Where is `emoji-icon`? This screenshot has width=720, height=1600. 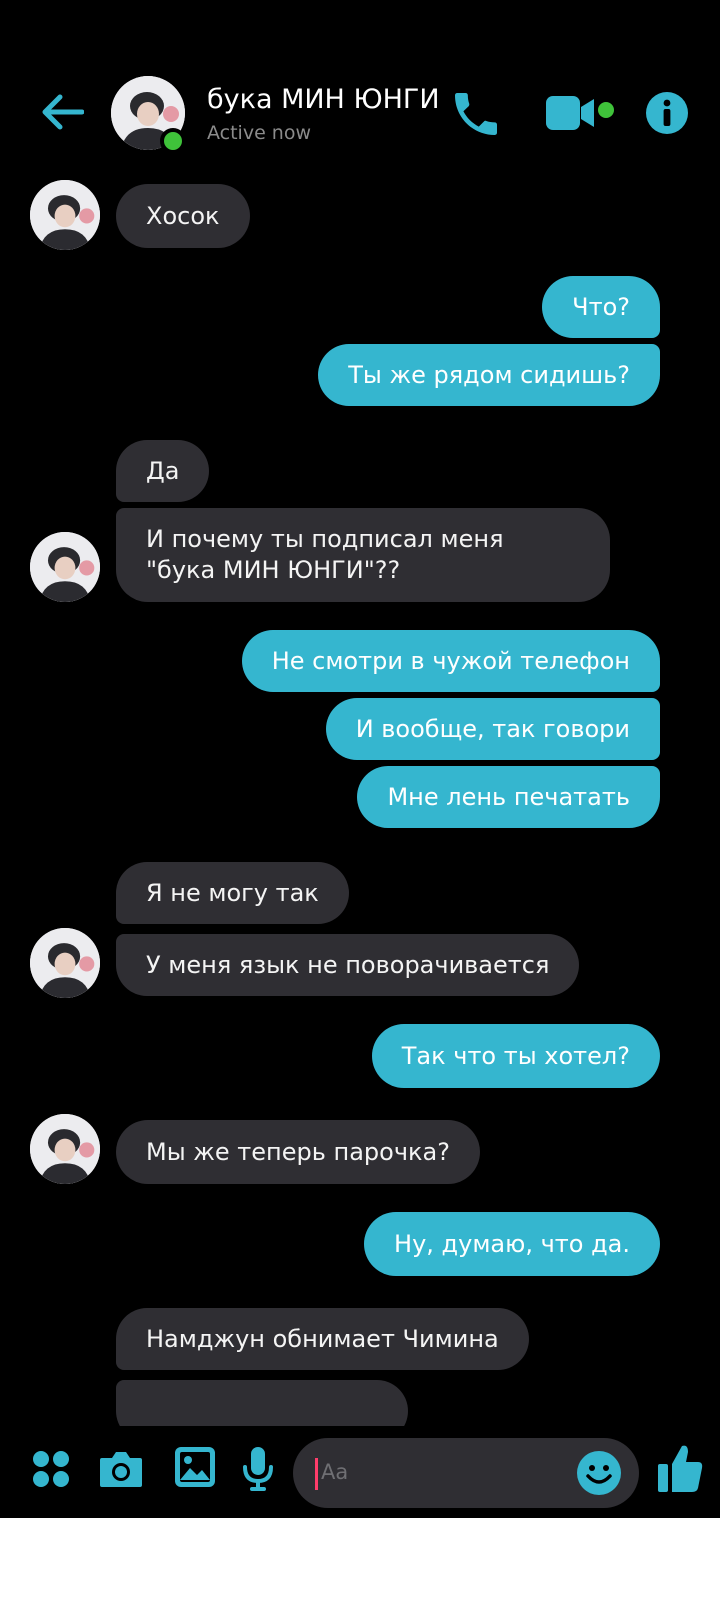
emoji-icon is located at coordinates (599, 1473).